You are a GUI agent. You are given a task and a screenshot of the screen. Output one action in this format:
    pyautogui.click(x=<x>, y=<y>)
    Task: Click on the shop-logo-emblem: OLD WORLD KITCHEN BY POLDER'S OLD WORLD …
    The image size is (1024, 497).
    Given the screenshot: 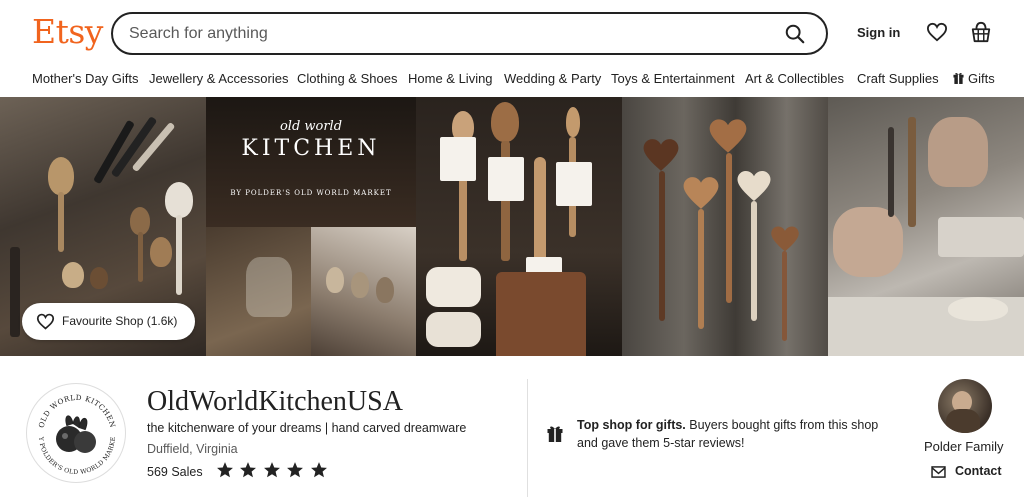 What is the action you would take?
    pyautogui.click(x=72, y=430)
    